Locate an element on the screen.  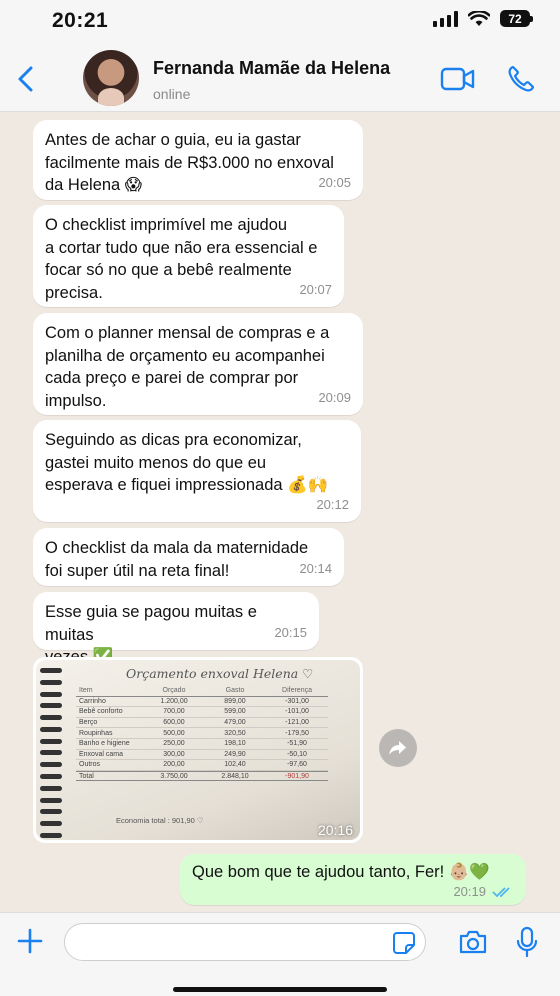
forward-button is located at coordinates (398, 748).